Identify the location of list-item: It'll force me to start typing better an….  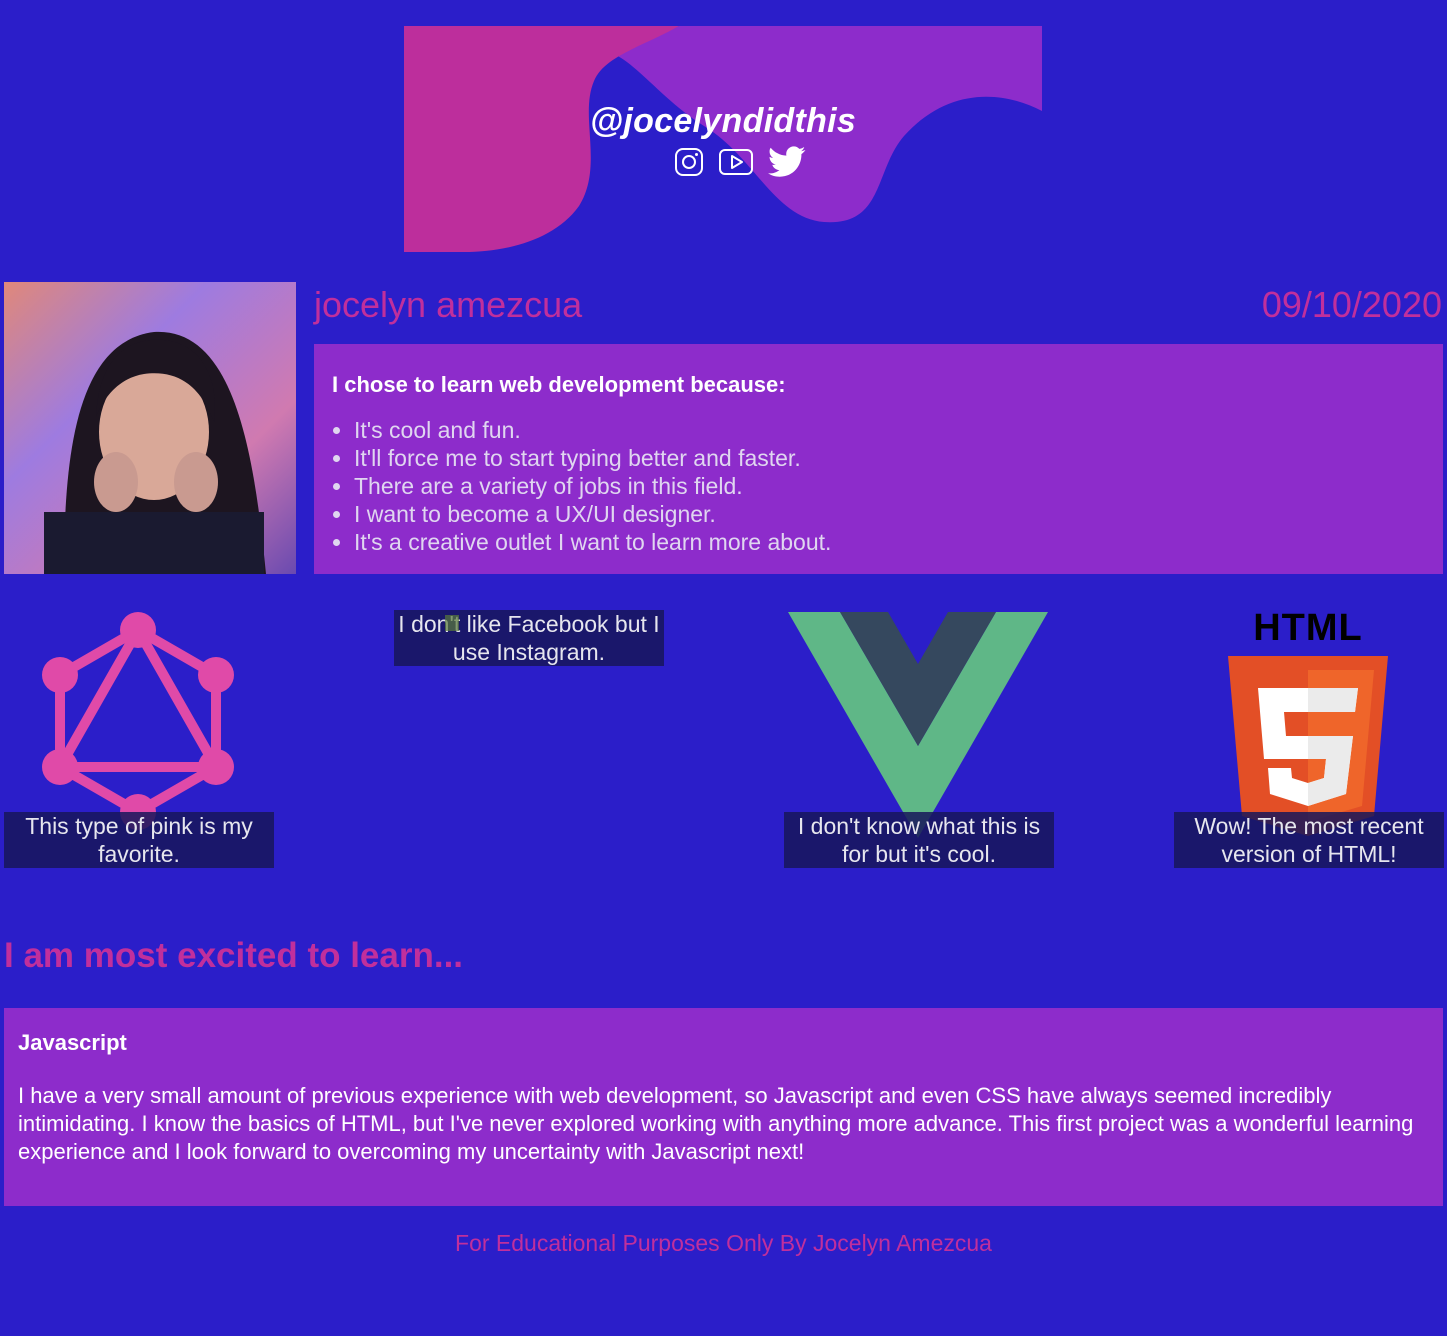
(592, 458).